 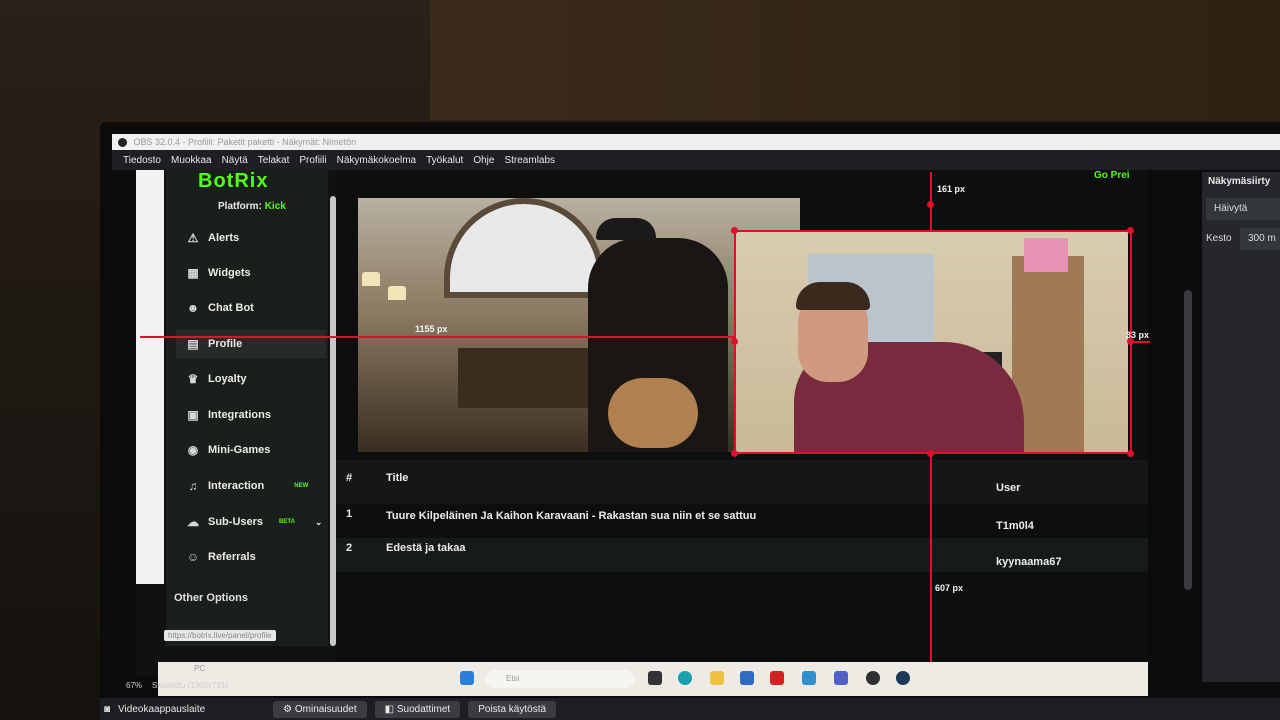 What do you see at coordinates (903, 678) in the screenshot?
I see `steam-icon` at bounding box center [903, 678].